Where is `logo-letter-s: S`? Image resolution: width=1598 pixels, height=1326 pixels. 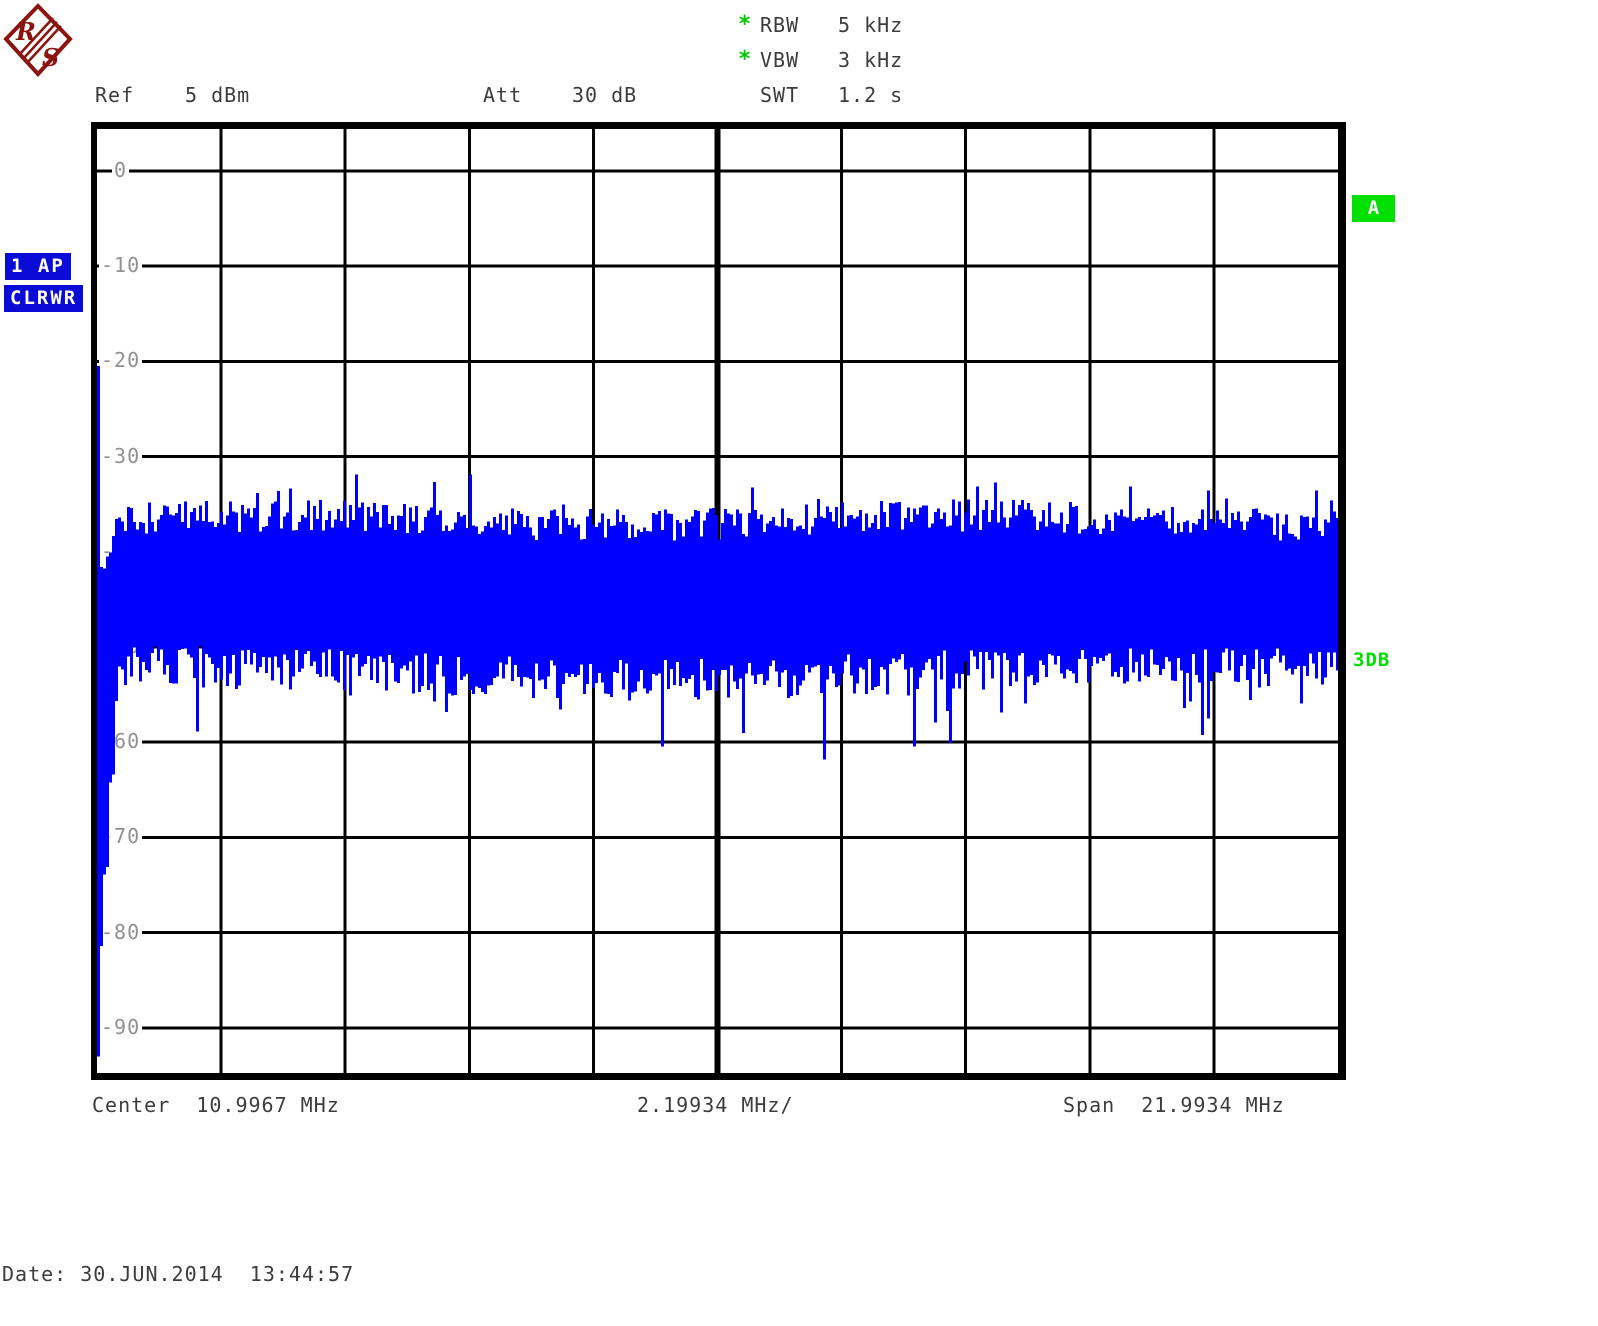
logo-letter-s: S is located at coordinates (50, 57).